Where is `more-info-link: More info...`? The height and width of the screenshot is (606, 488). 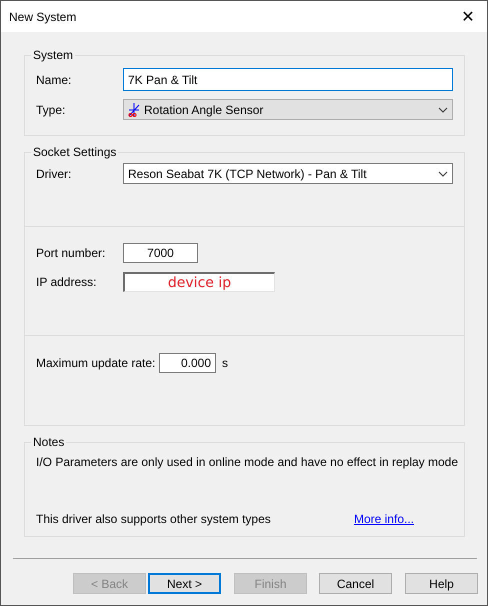 more-info-link: More info... is located at coordinates (384, 519).